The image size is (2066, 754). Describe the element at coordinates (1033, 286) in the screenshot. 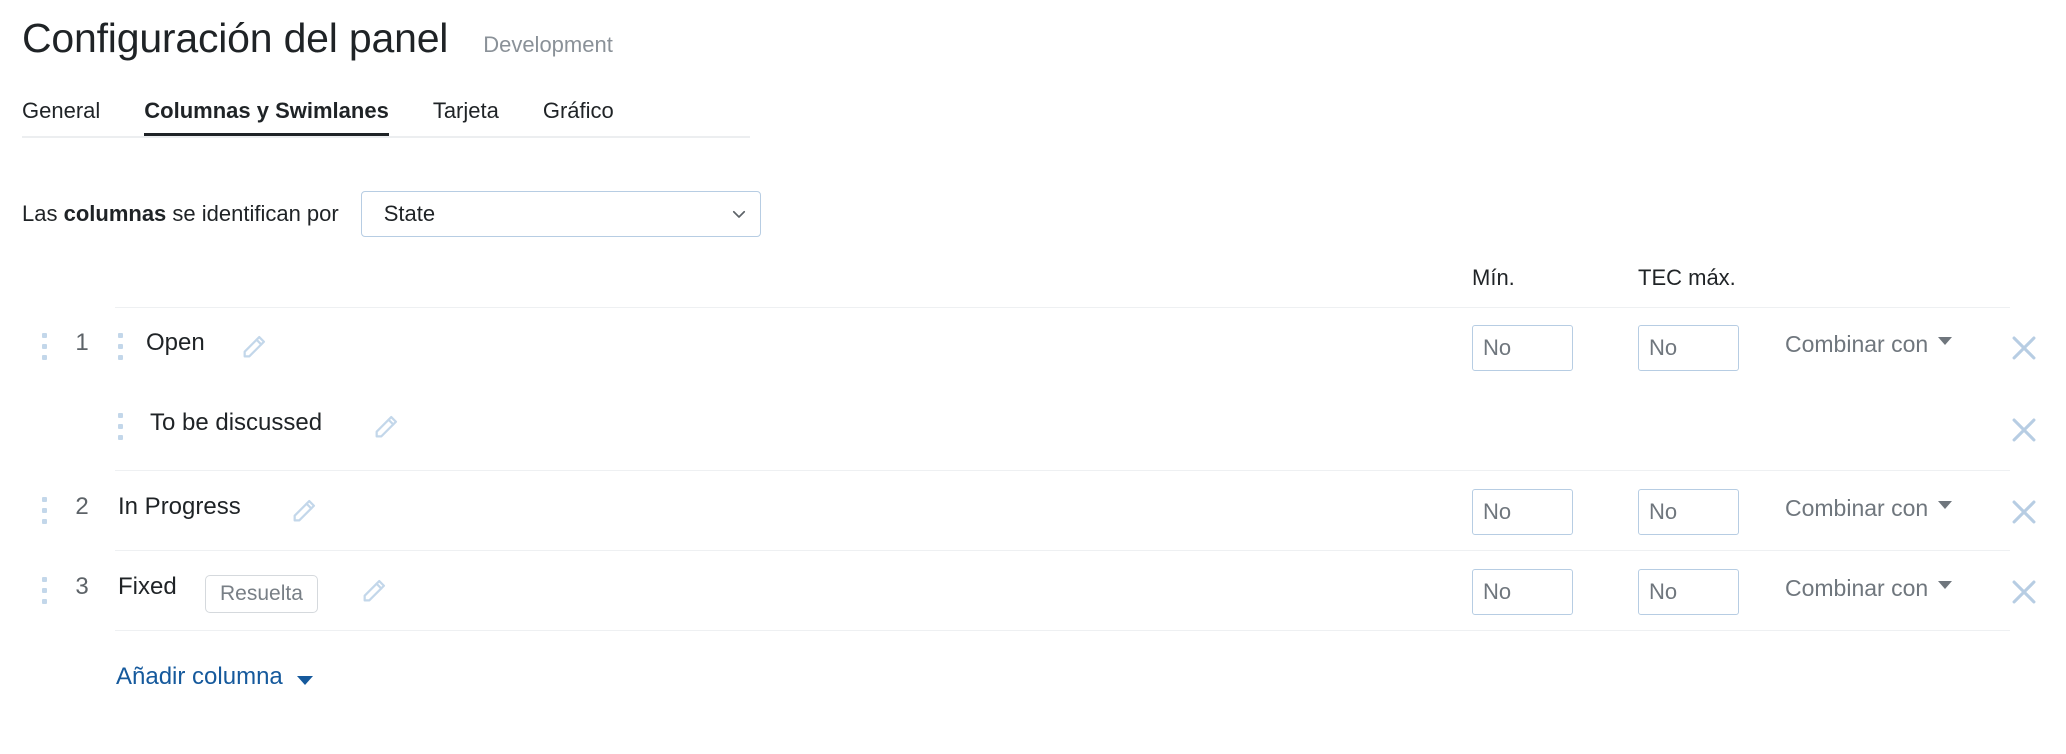

I see `columns-table-header: Mín. TEC máx.` at that location.